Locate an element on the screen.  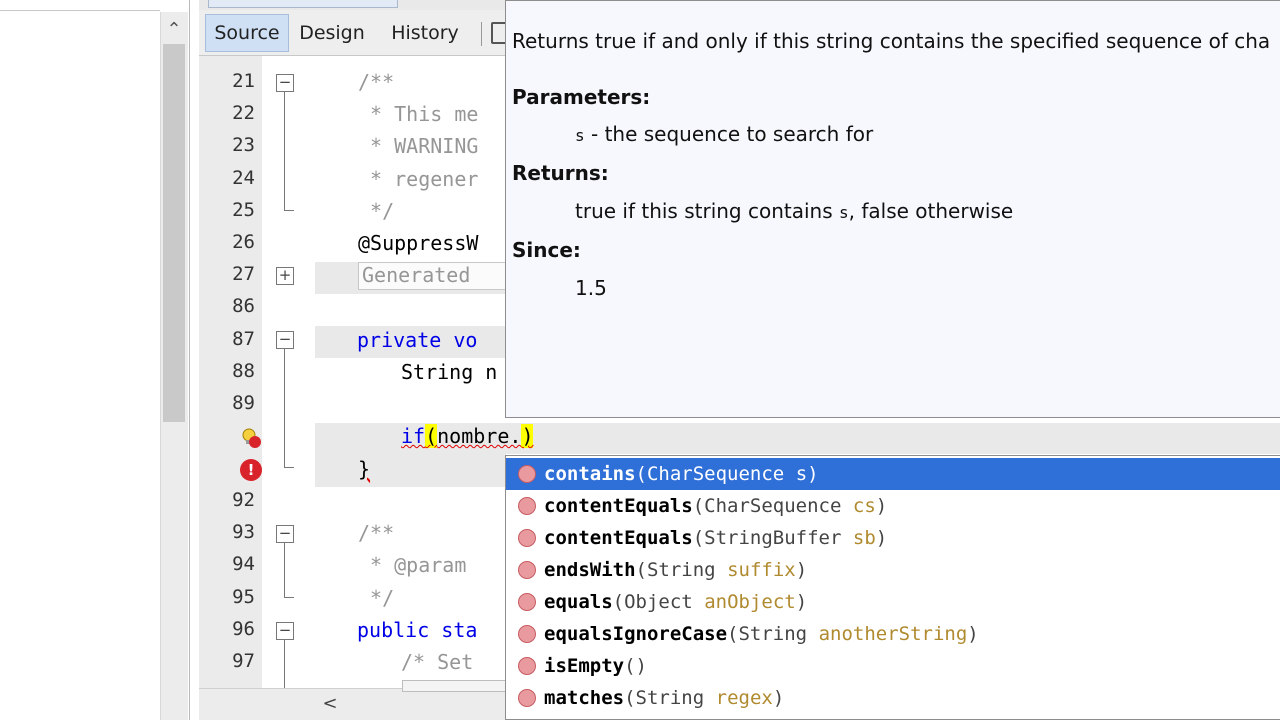
fold-gutter is located at coordinates (286, 372).